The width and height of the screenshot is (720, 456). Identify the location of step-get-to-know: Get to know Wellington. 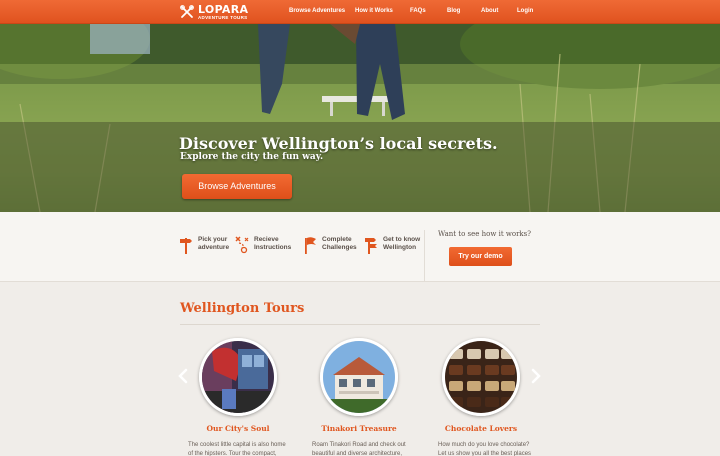
(392, 245).